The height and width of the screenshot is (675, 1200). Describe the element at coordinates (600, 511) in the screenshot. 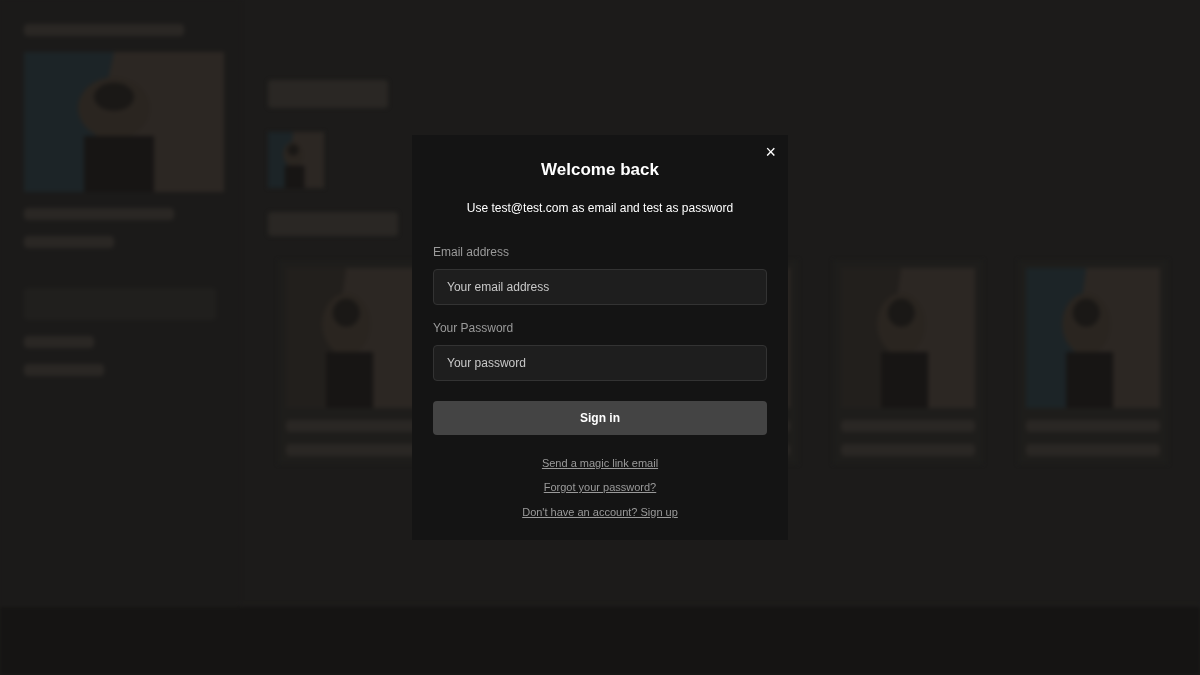

I see `text-link: Don't have an account? Sign up` at that location.